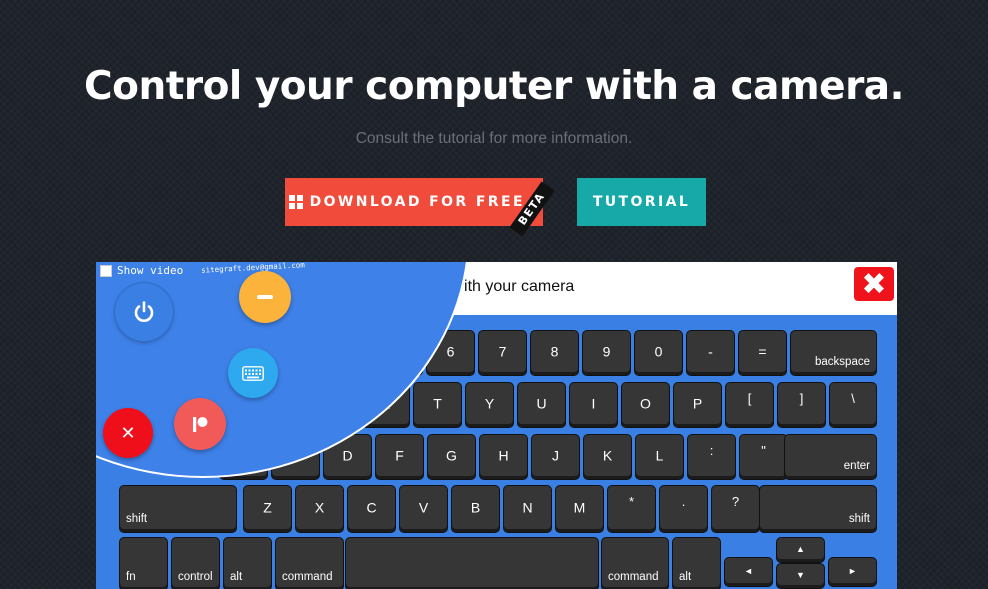 The width and height of the screenshot is (988, 589). I want to click on key-f-row3-3: F, so click(399, 457).